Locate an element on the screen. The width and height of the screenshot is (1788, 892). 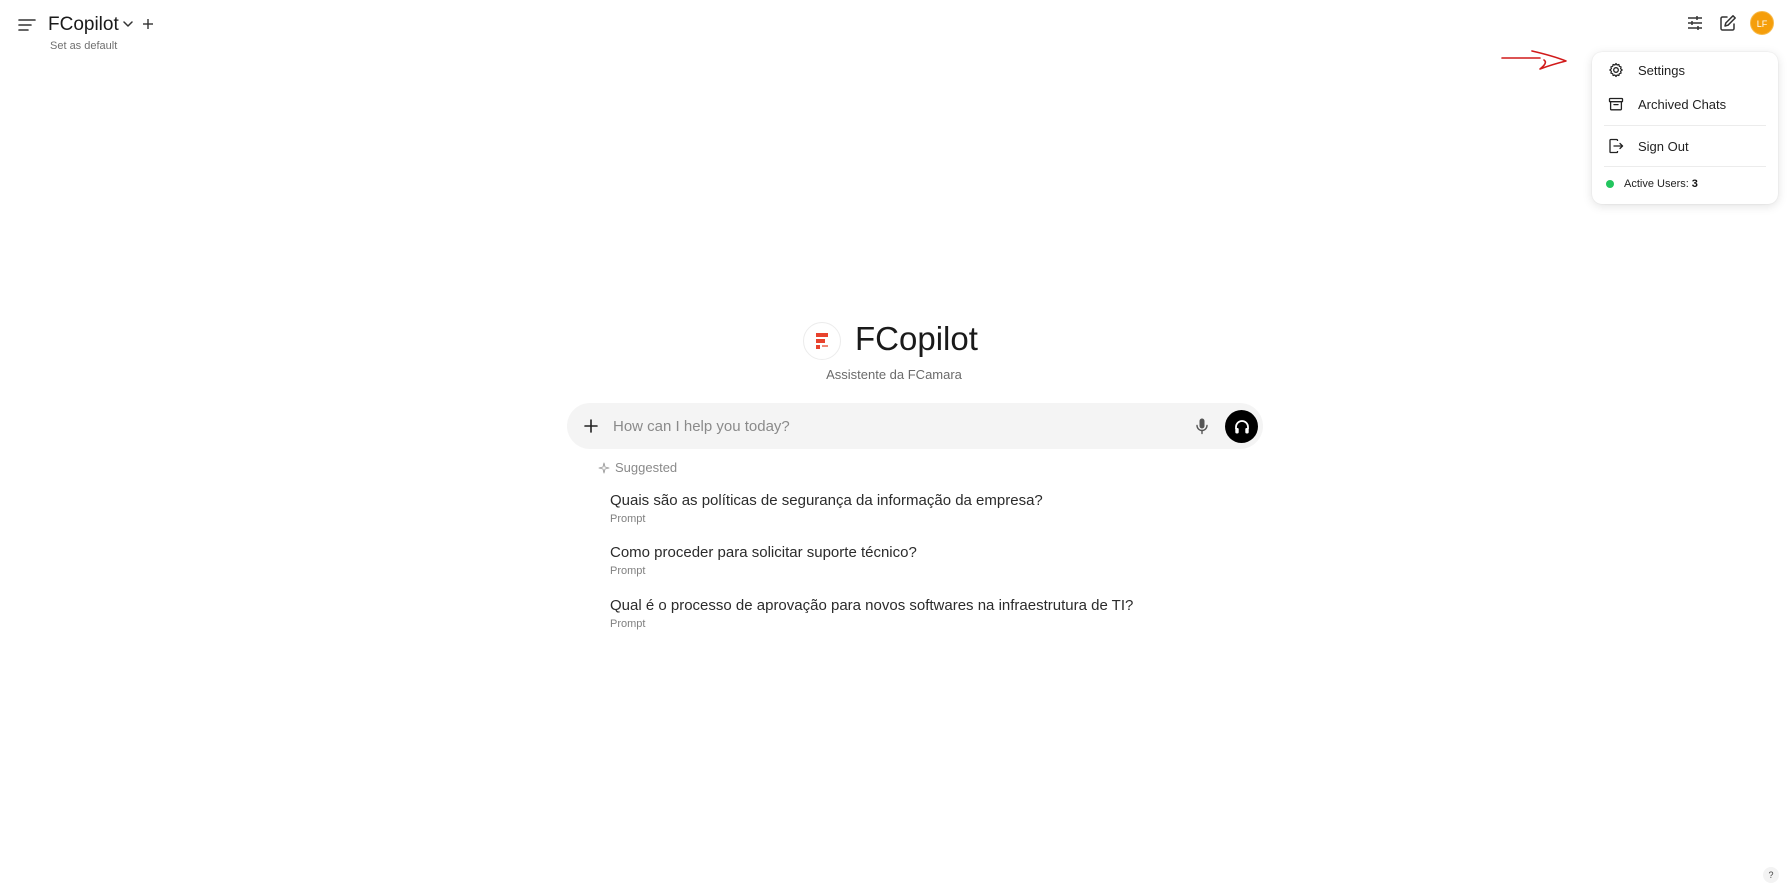
plus-icon is located at coordinates (148, 24).